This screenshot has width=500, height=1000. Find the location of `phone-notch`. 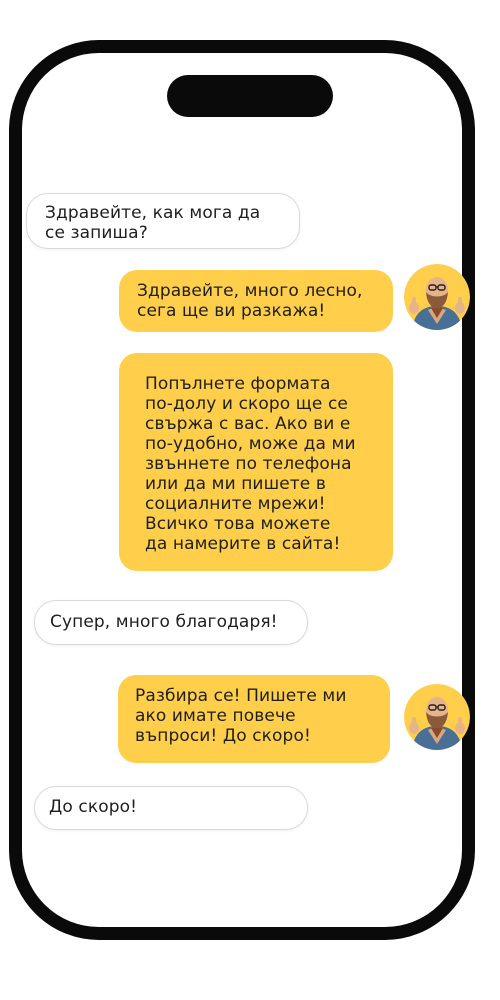

phone-notch is located at coordinates (250, 96).